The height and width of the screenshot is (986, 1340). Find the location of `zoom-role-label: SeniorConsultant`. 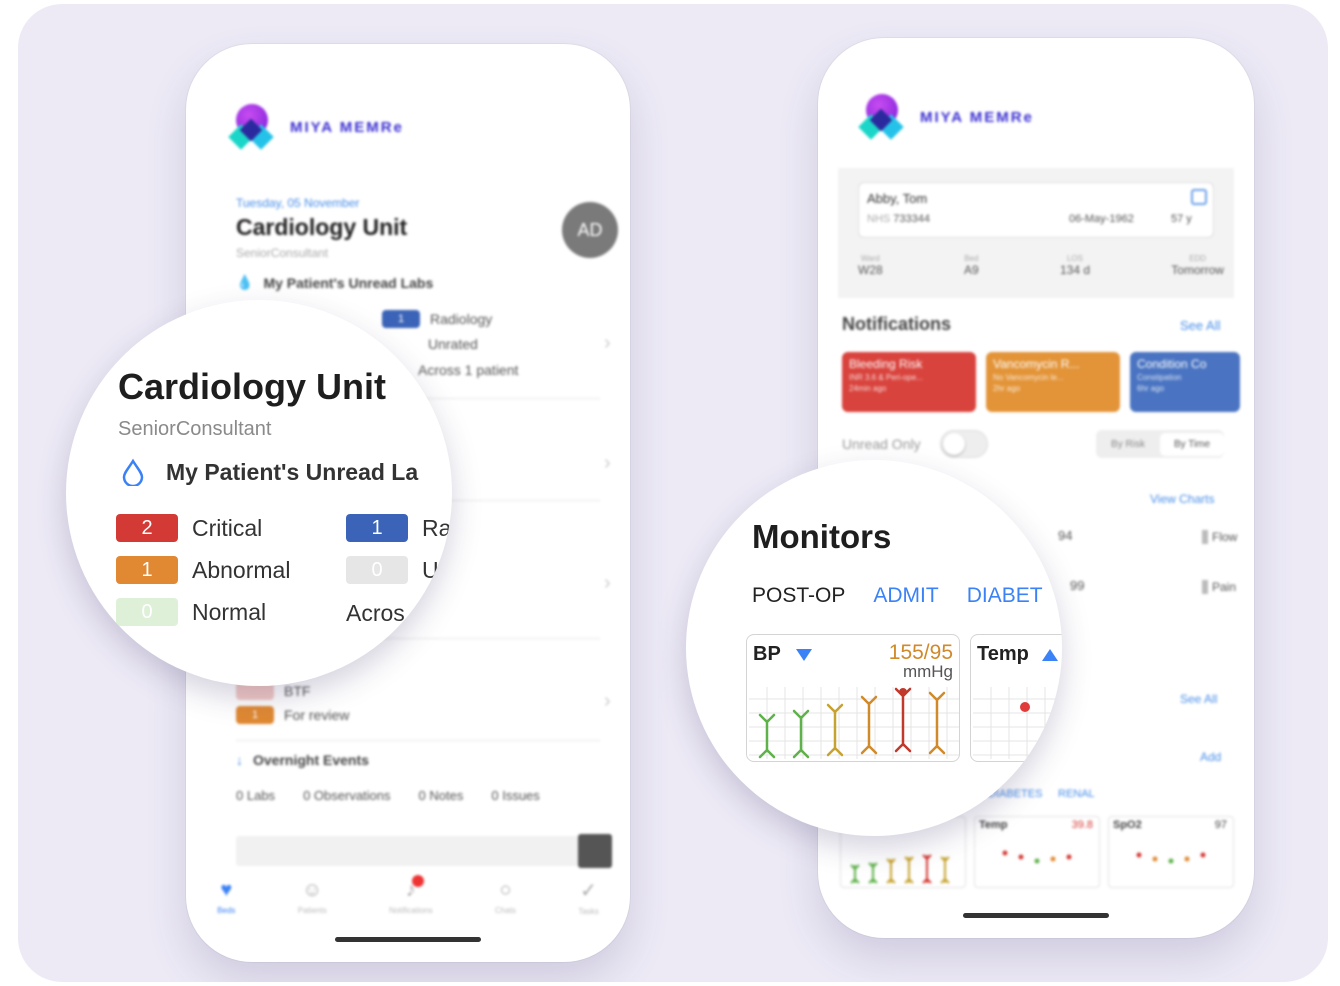

zoom-role-label: SeniorConsultant is located at coordinates (195, 429).